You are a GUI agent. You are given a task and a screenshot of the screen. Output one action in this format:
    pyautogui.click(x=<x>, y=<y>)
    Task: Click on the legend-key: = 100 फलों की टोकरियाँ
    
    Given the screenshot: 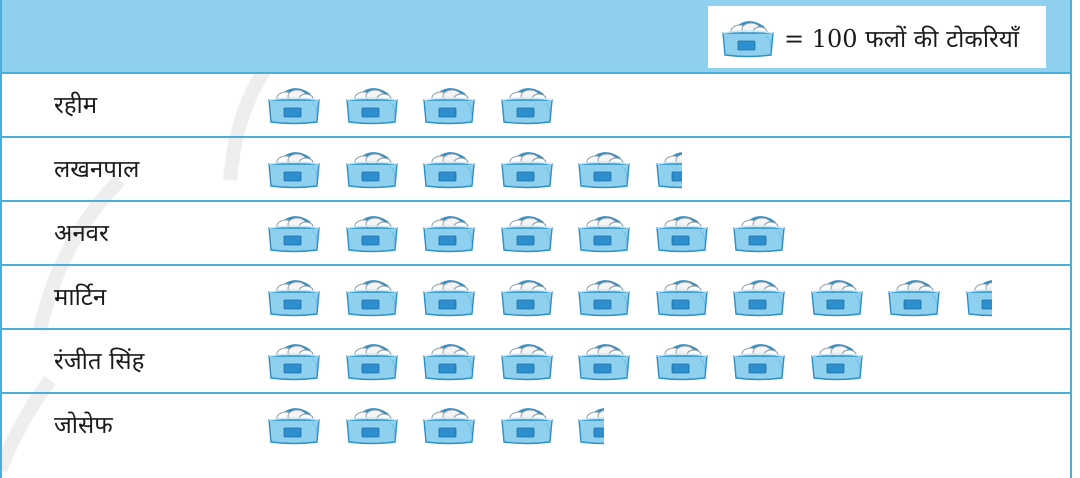 What is the action you would take?
    pyautogui.click(x=877, y=37)
    